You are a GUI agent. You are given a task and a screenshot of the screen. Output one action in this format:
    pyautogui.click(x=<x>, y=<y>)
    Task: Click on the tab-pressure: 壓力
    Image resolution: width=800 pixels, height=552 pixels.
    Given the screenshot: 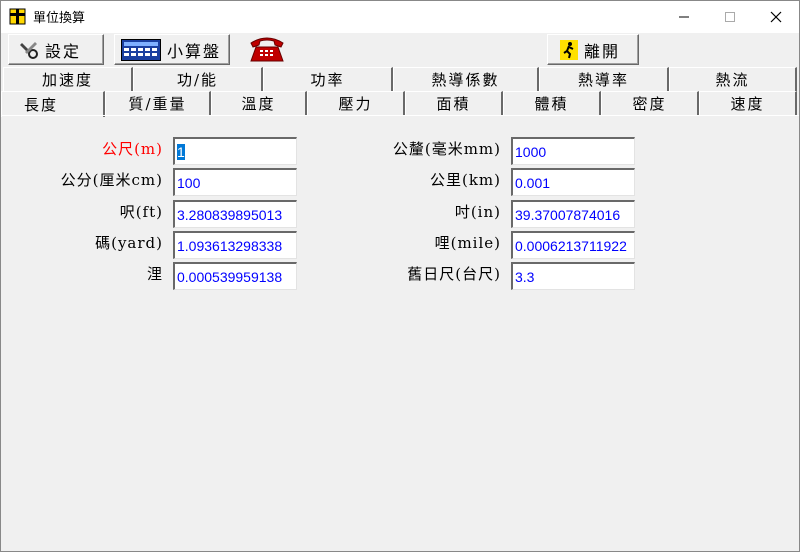 What is the action you would take?
    pyautogui.click(x=356, y=103)
    